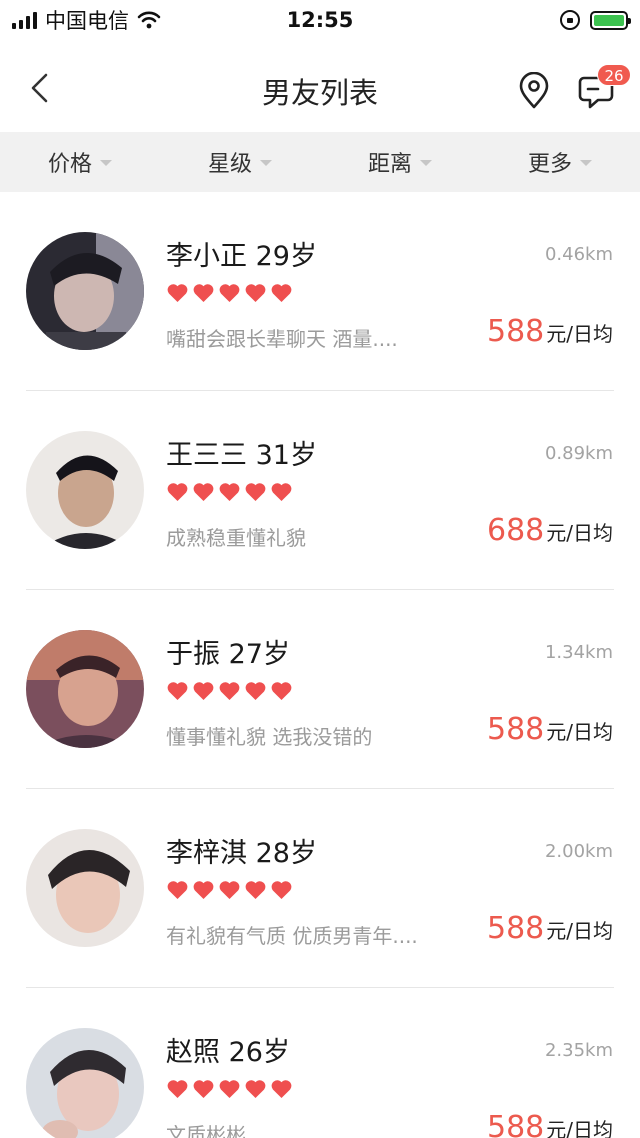 Image resolution: width=640 pixels, height=1138 pixels. I want to click on status-left: 中国电信, so click(132, 20).